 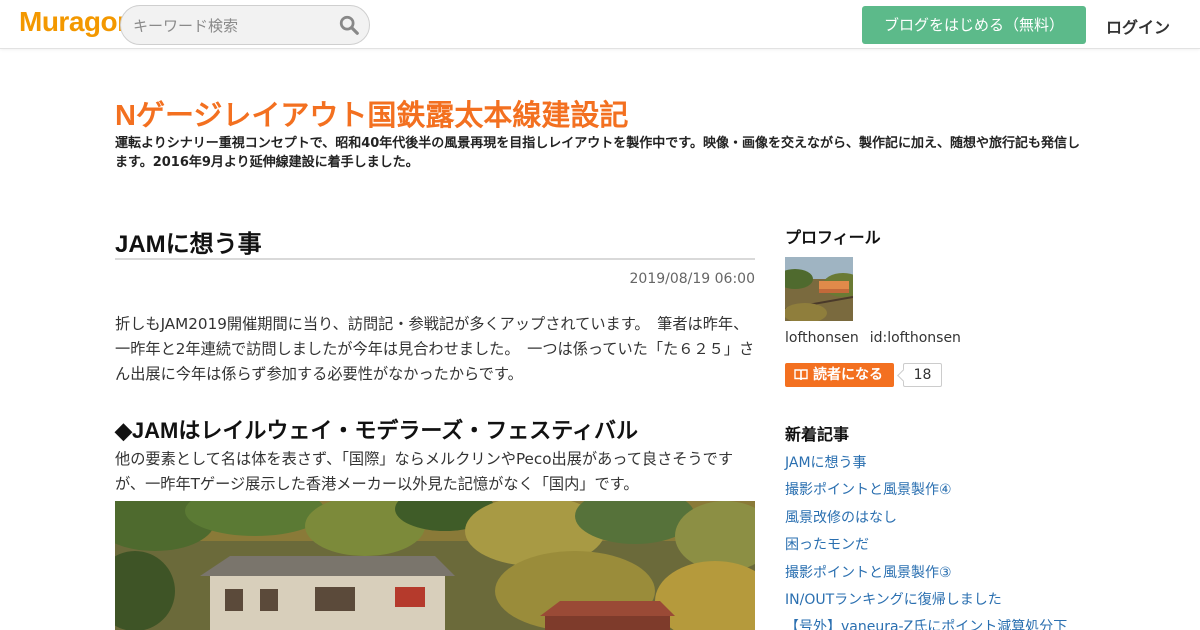 I want to click on blog-title: Nゲージレイアウト国鉄露太本線建設記, so click(x=371, y=113).